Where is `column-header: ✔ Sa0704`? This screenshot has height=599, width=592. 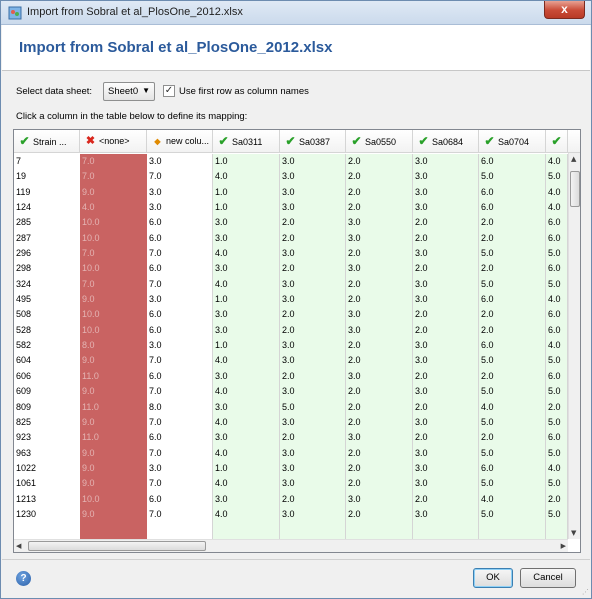 column-header: ✔ Sa0704 is located at coordinates (512, 141).